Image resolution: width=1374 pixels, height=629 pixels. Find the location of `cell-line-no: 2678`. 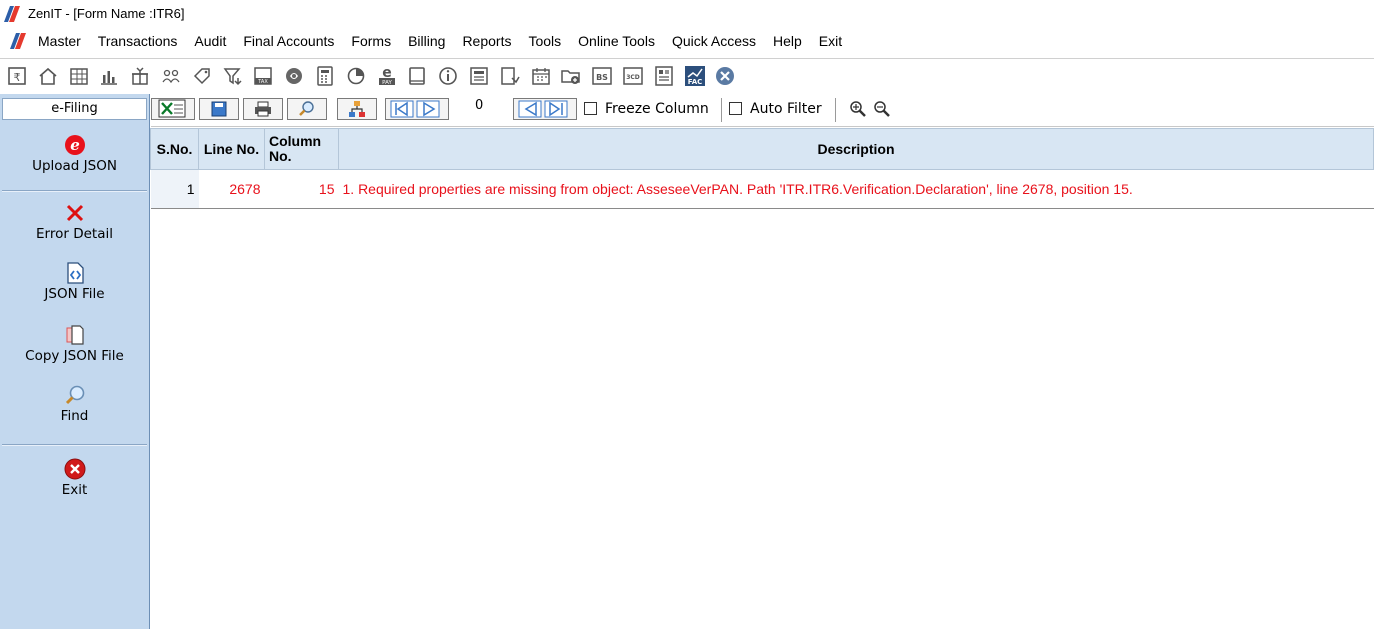

cell-line-no: 2678 is located at coordinates (231, 189).